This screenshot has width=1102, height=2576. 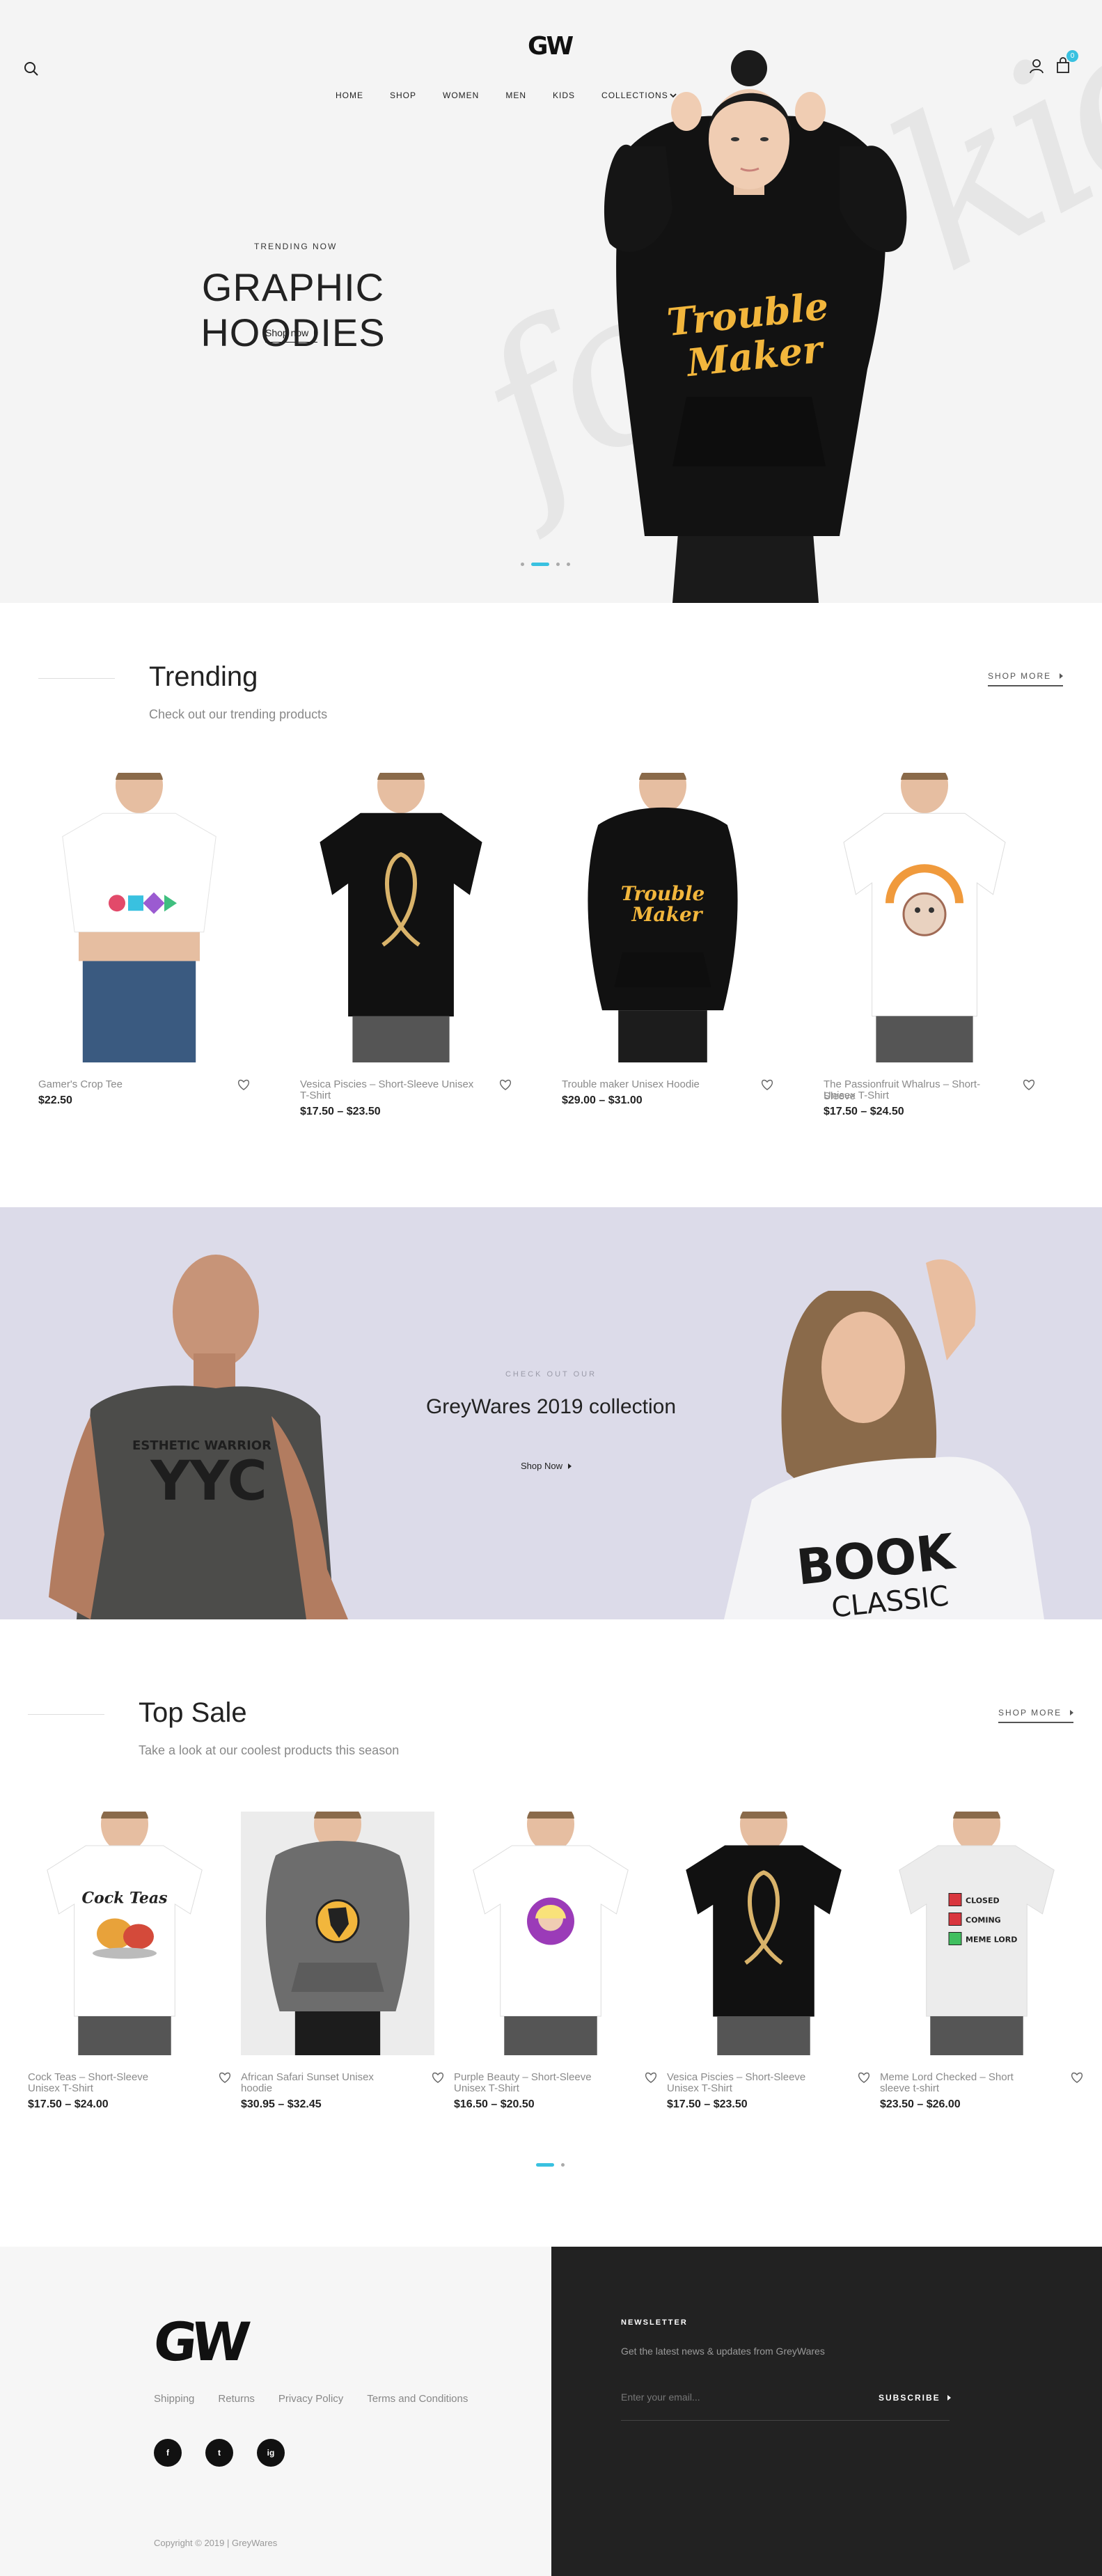 What do you see at coordinates (271, 2453) in the screenshot?
I see `instagram-icon: ig` at bounding box center [271, 2453].